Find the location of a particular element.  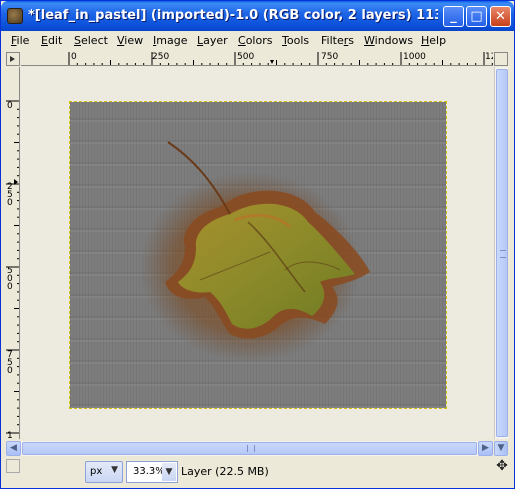

menu-select: Select is located at coordinates (91, 40).